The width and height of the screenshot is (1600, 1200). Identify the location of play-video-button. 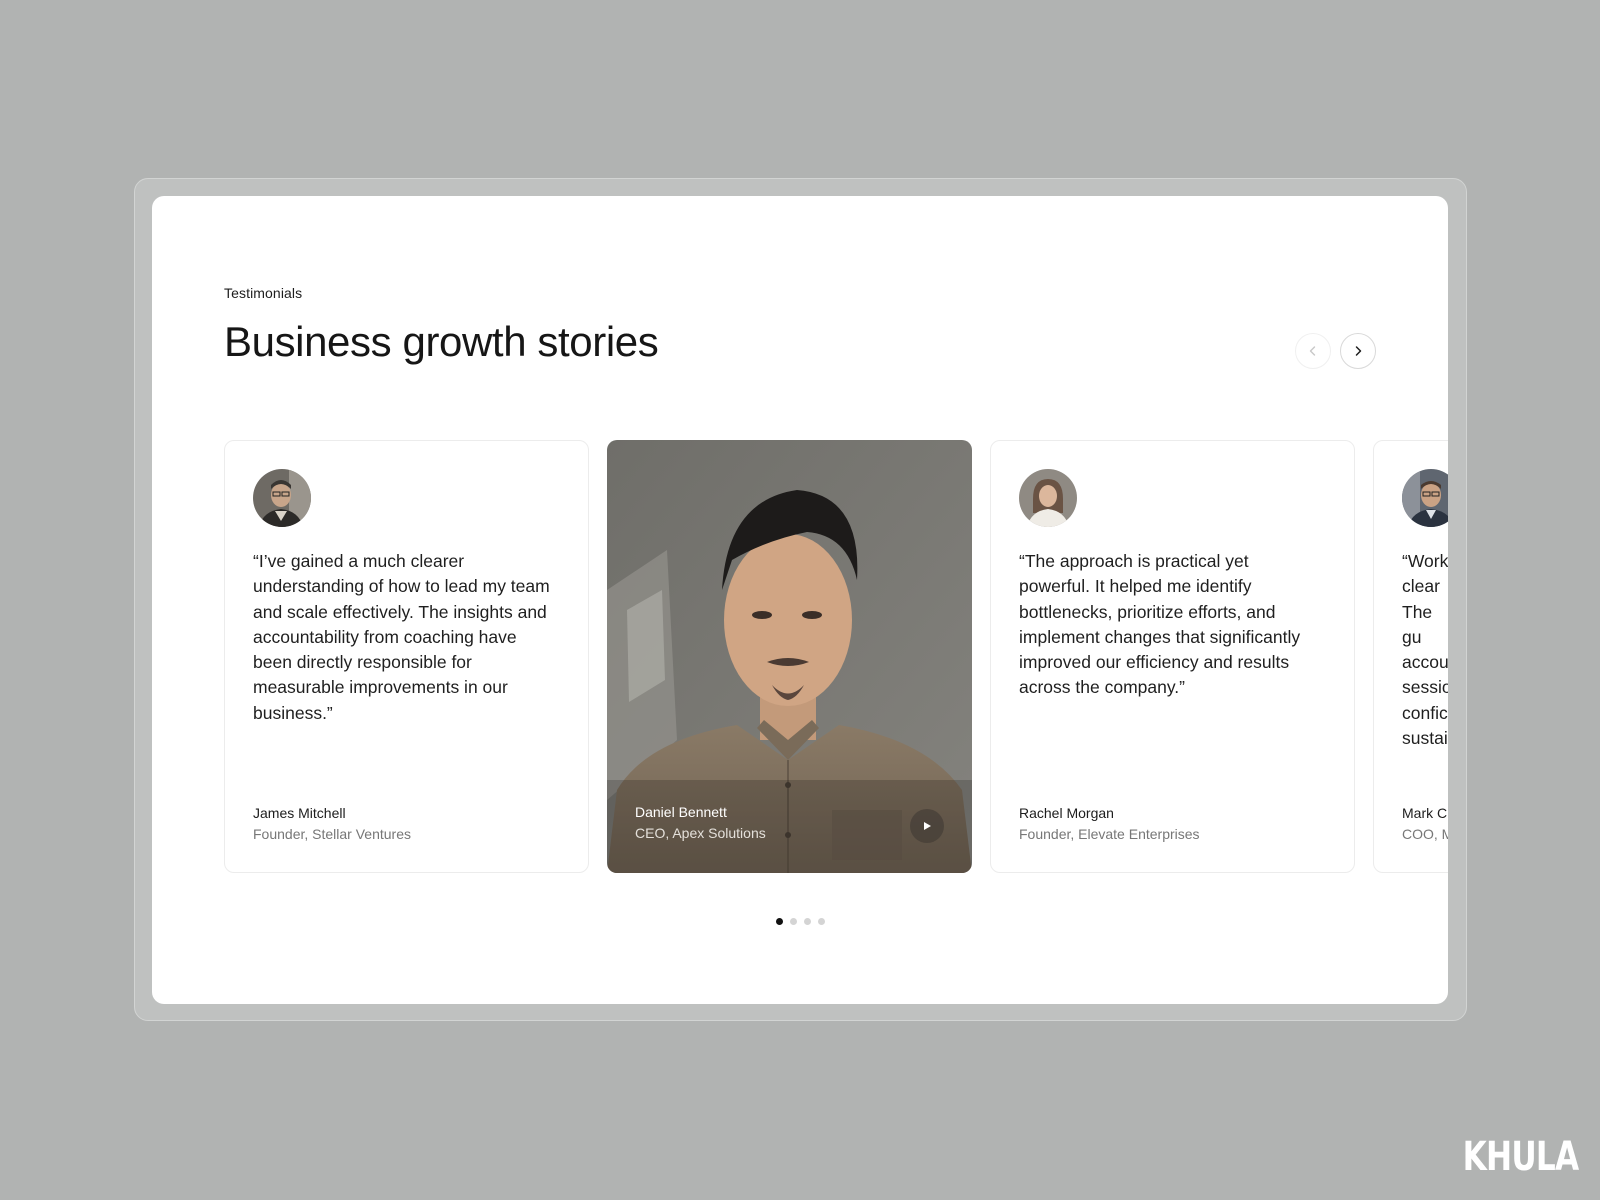
(927, 826).